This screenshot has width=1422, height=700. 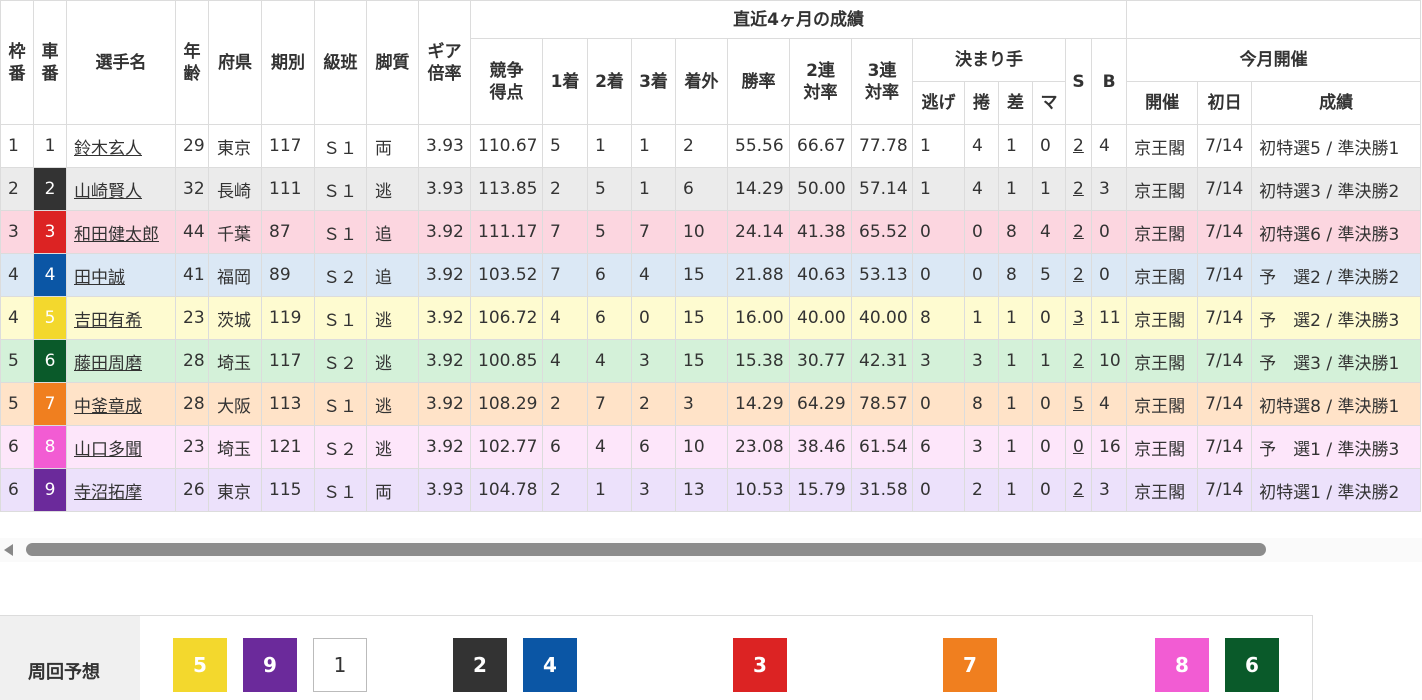 I want to click on s-count-cell: 5, so click(x=1078, y=404).